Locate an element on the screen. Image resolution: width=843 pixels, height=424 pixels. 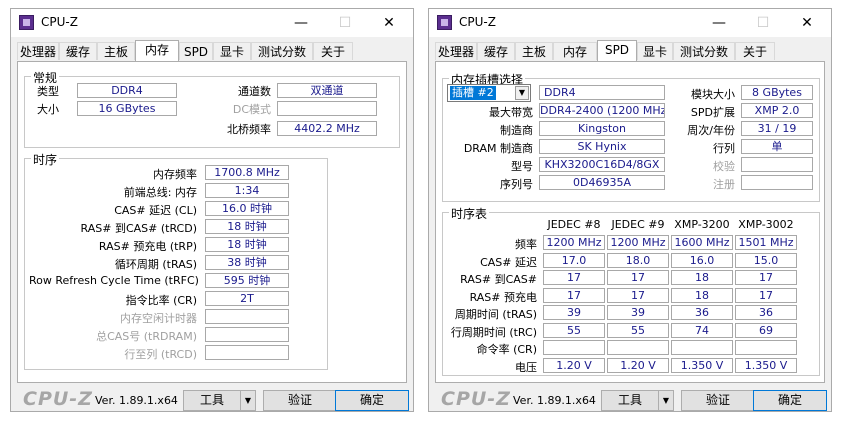
dram-manufacturer-label: DRAM 制造商 is located at coordinates (498, 148).